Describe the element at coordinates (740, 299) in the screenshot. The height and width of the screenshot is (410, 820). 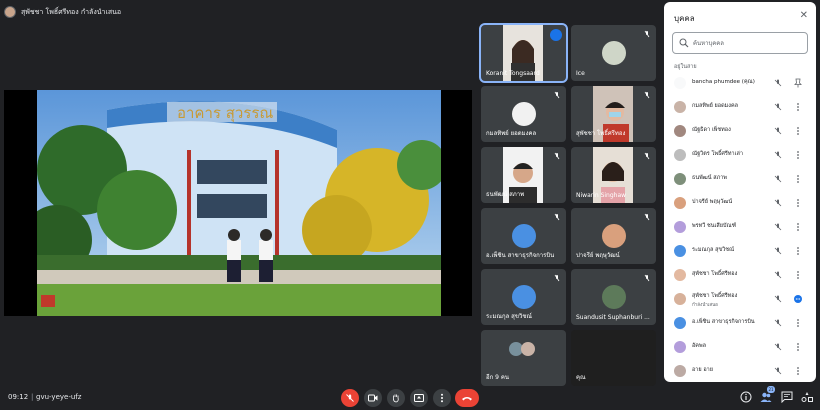
I see `person-row: สุพัชชา โพธิ์ศรีทอง กำลังนำเสนอ` at that location.